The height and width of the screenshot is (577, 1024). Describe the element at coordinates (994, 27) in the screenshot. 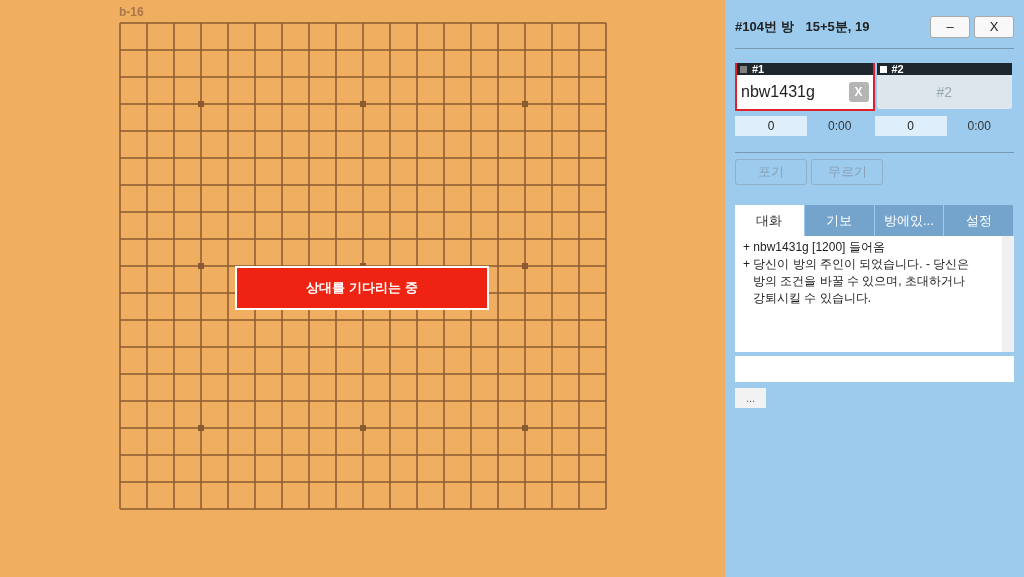

I see `close-button: X` at that location.